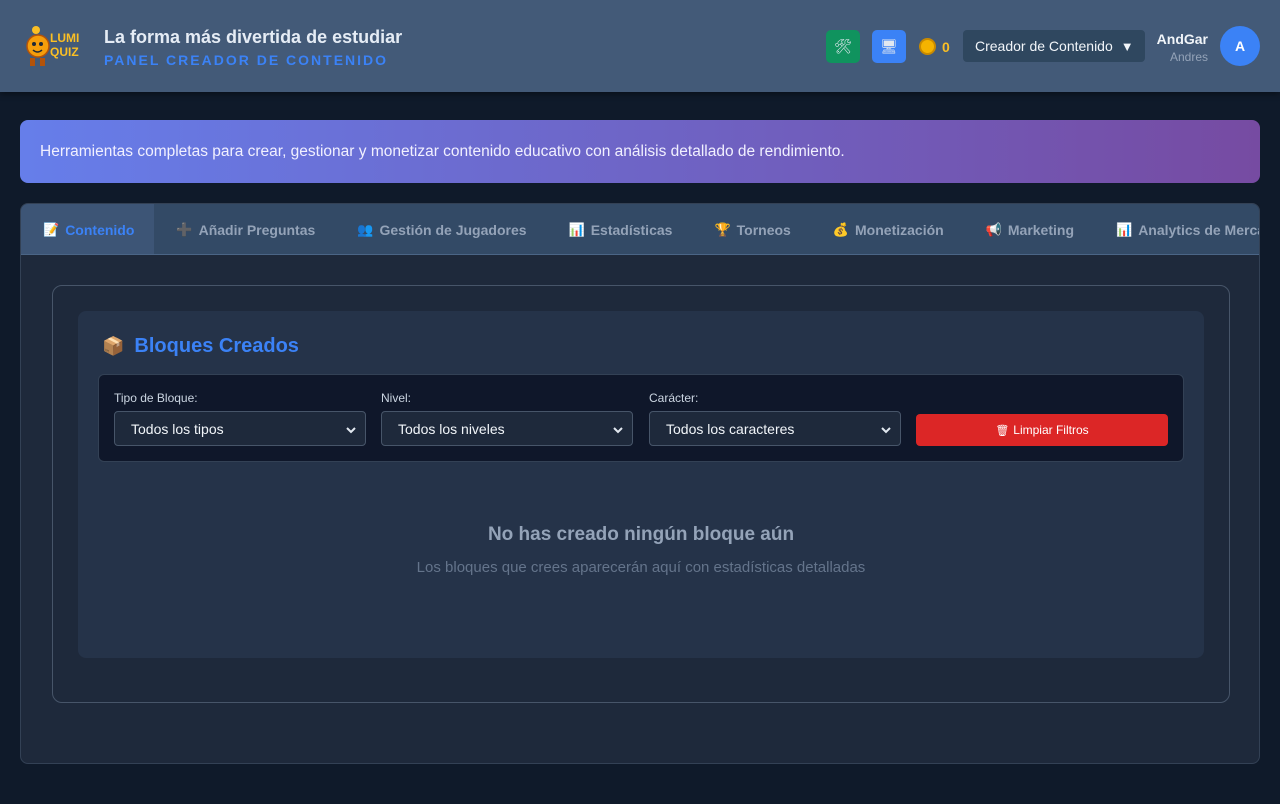 This screenshot has height=804, width=1280. Describe the element at coordinates (1198, 229) in the screenshot. I see `tab-label: Analytics de Mercado` at that location.